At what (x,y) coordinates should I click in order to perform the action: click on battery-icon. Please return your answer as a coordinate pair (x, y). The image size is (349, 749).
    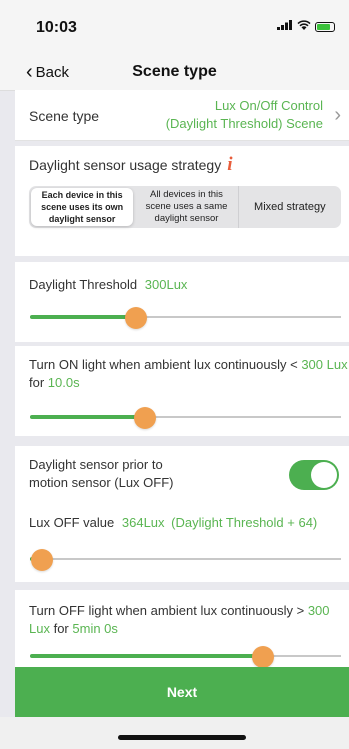
    Looking at the image, I should click on (325, 26).